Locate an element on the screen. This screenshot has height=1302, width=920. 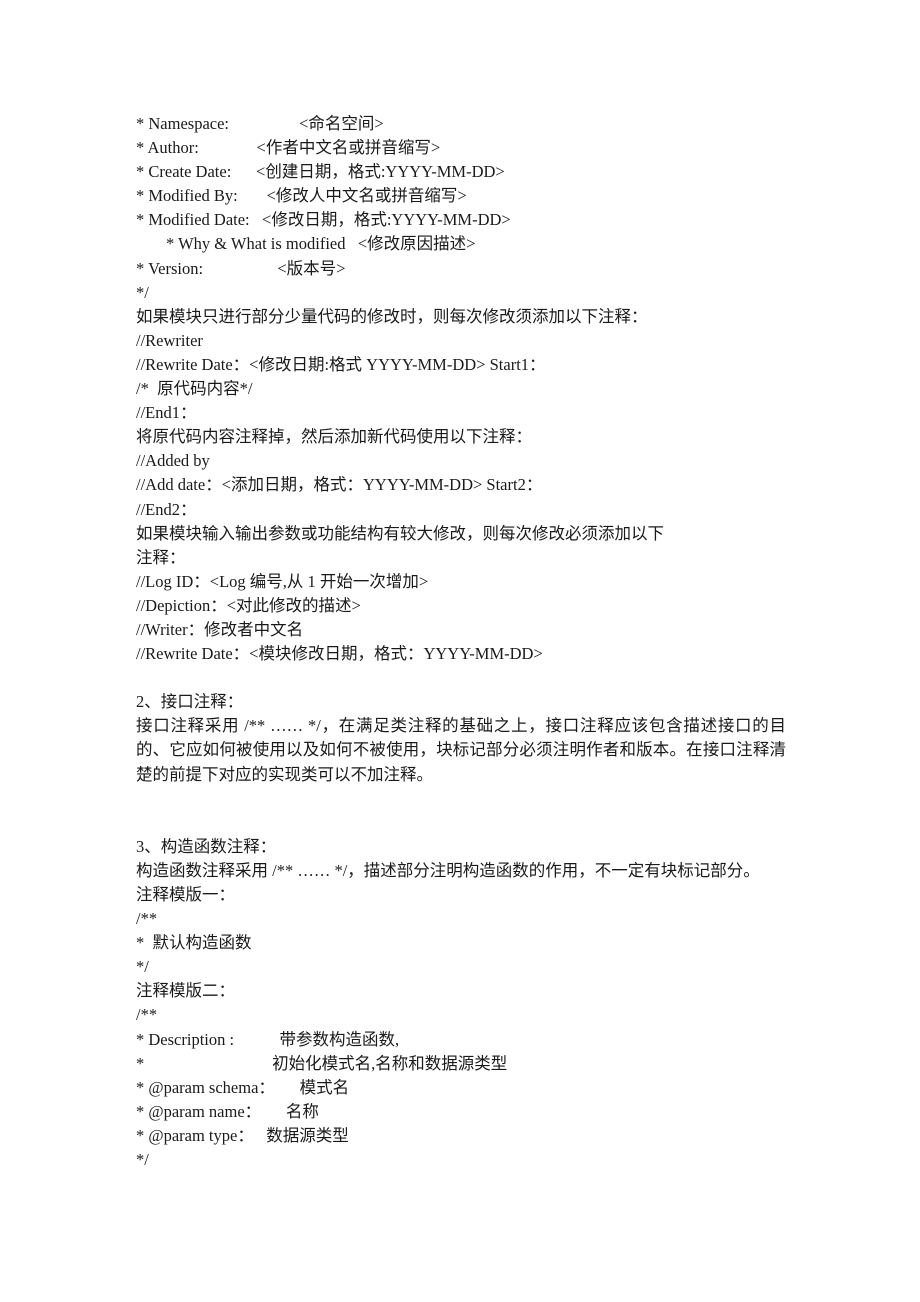
line-add-date-start2: //Add date：<添加日期，格式：YYYY-MM-DD> Start2： is located at coordinates (339, 485).